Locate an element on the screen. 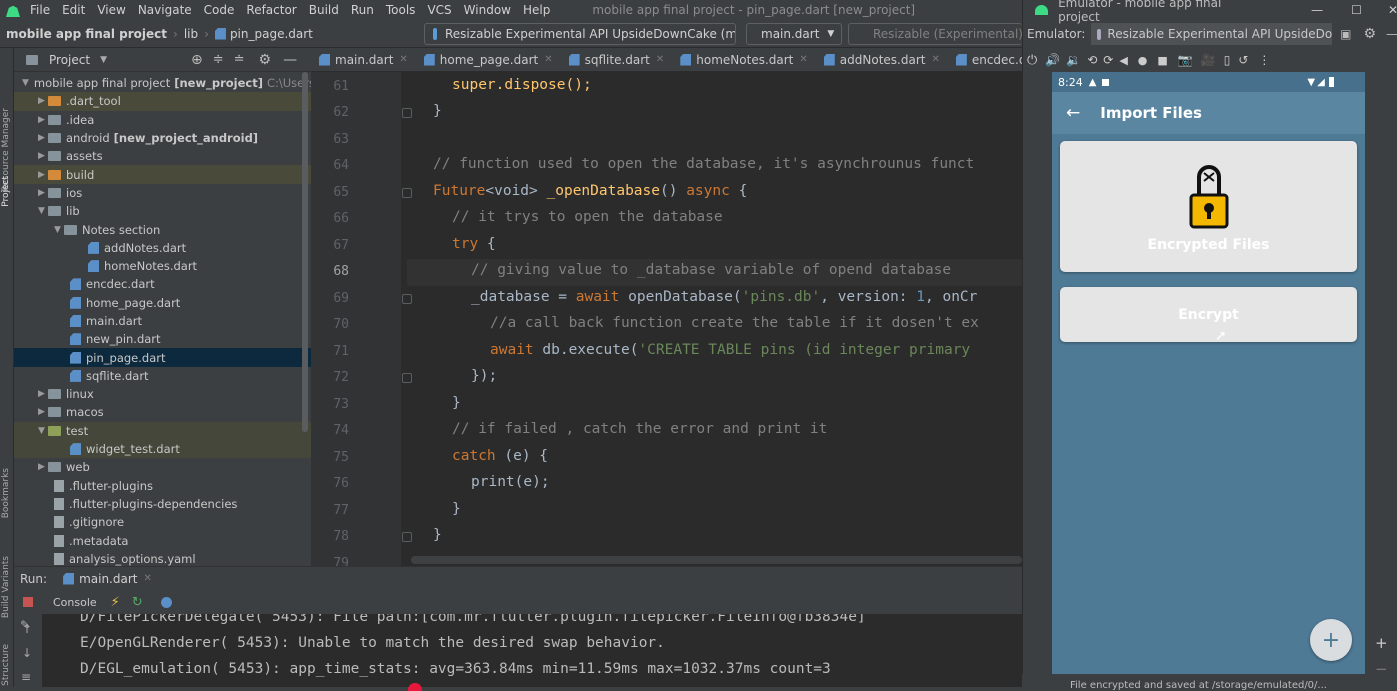  tab-homenotes-dart: homeNotes.dart ✕ is located at coordinates (744, 59).